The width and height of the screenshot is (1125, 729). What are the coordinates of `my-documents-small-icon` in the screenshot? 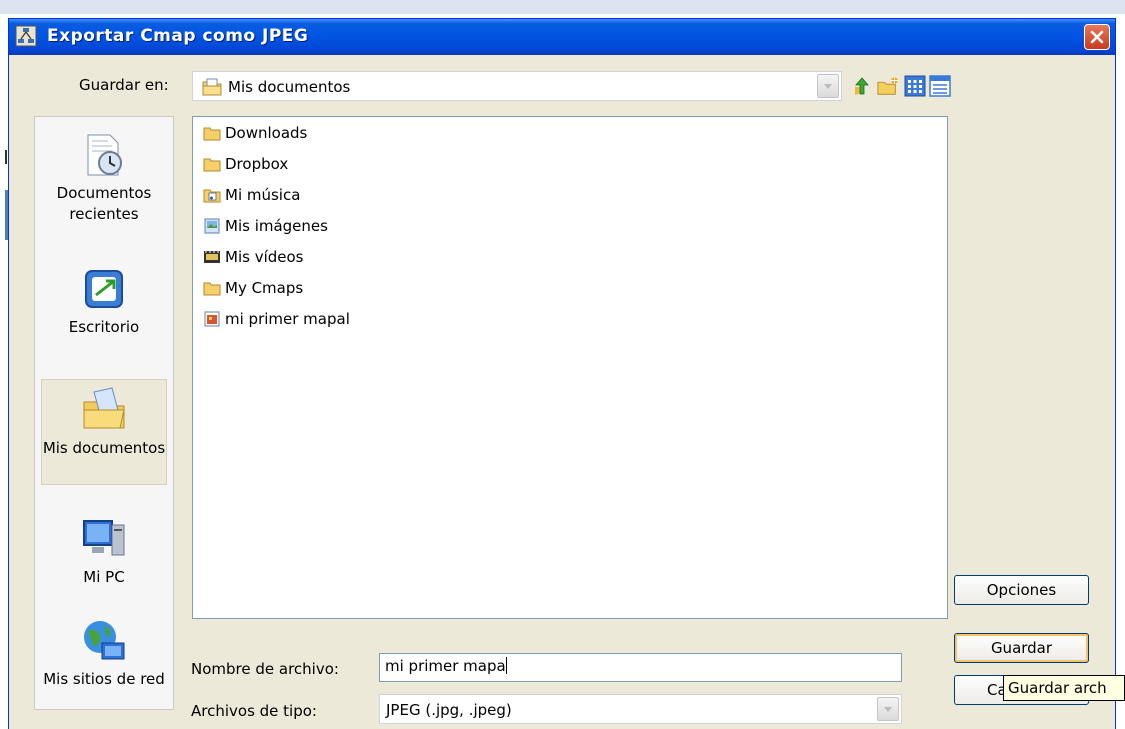 It's located at (212, 87).